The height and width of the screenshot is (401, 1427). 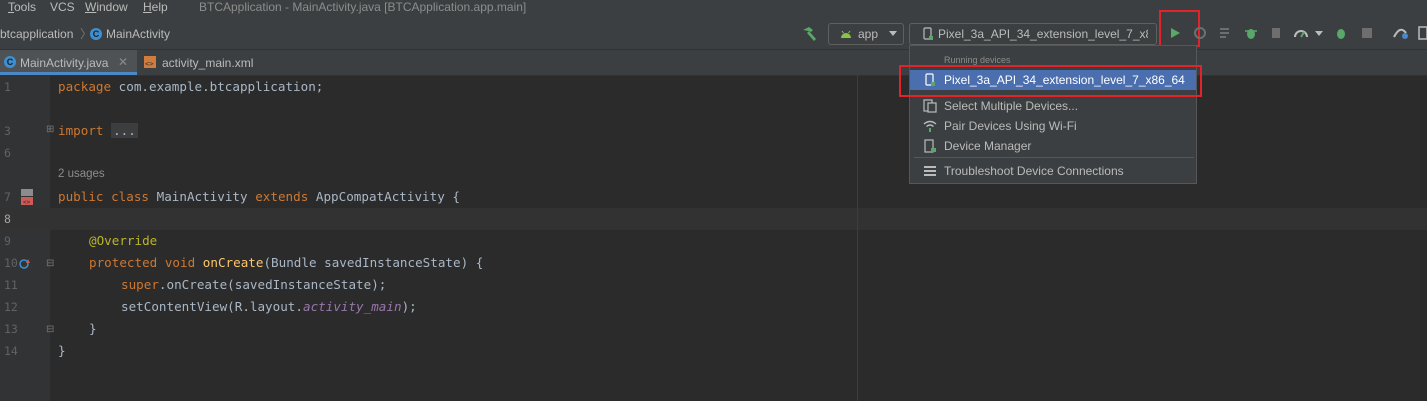 What do you see at coordinates (713, 35) in the screenshot?
I see `navigation-bar: btcapplication 〉 C MainActivity` at bounding box center [713, 35].